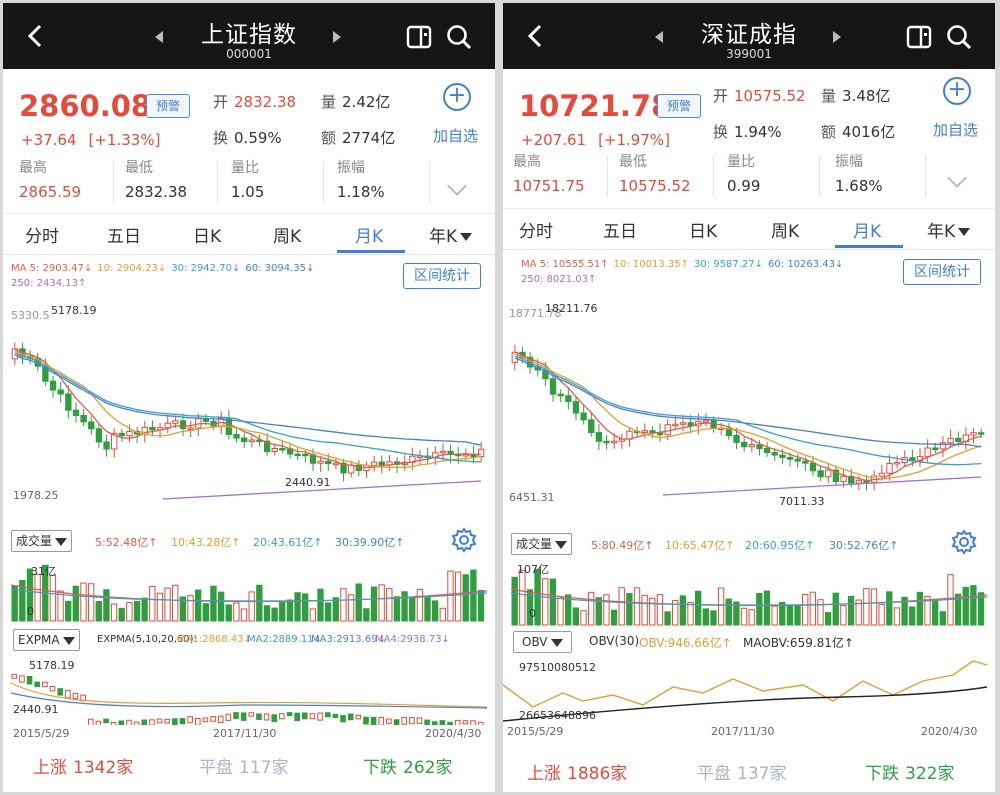 The image size is (1000, 795). What do you see at coordinates (280, 268) in the screenshot?
I see `ma60-value: 60: 3094.35↓` at bounding box center [280, 268].